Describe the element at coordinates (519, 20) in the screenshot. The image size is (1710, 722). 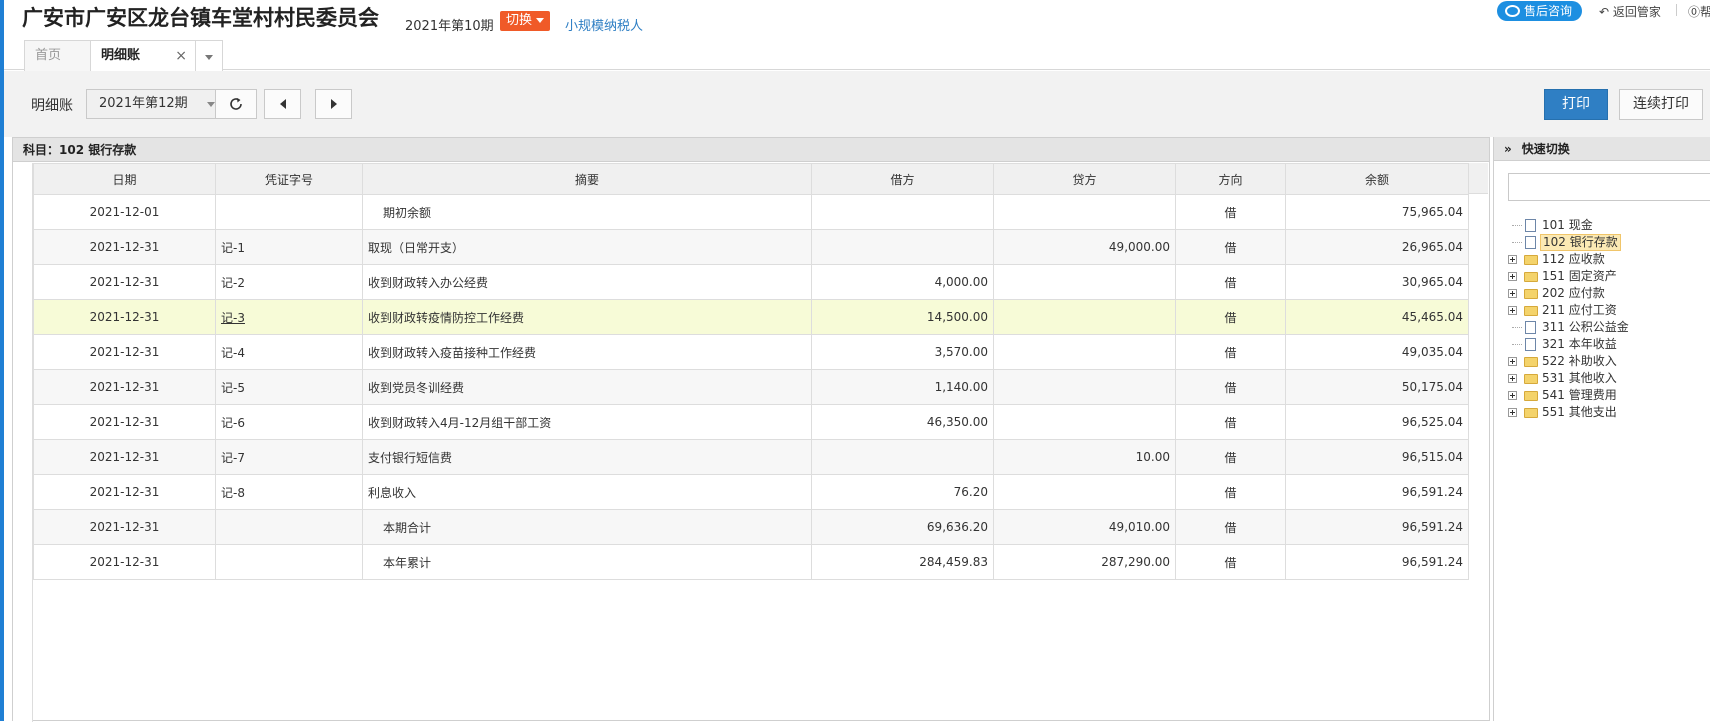
I see `switch-label: 切换` at that location.